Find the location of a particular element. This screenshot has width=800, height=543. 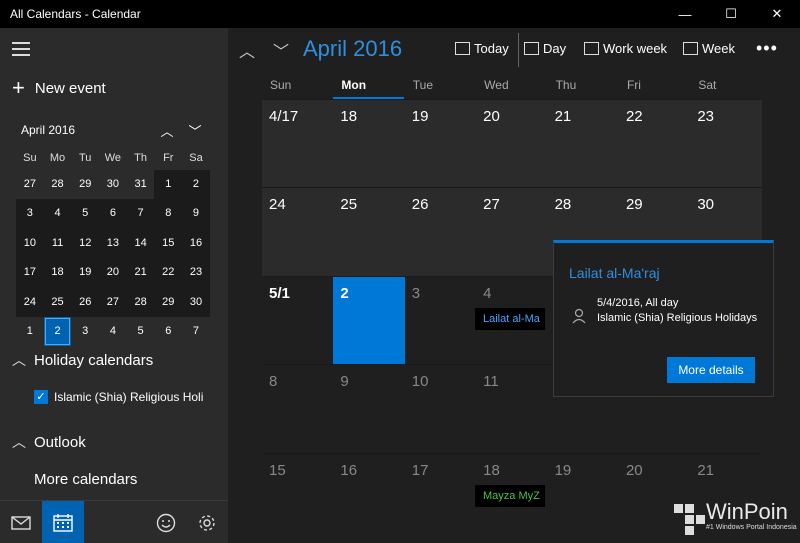

mini-day: 17 is located at coordinates (30, 273).